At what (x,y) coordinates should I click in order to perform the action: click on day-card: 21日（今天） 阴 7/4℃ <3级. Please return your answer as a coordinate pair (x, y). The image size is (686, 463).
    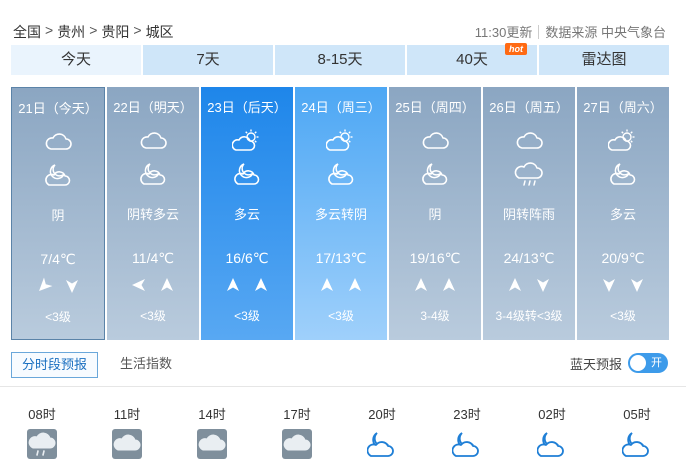
    Looking at the image, I should click on (58, 213).